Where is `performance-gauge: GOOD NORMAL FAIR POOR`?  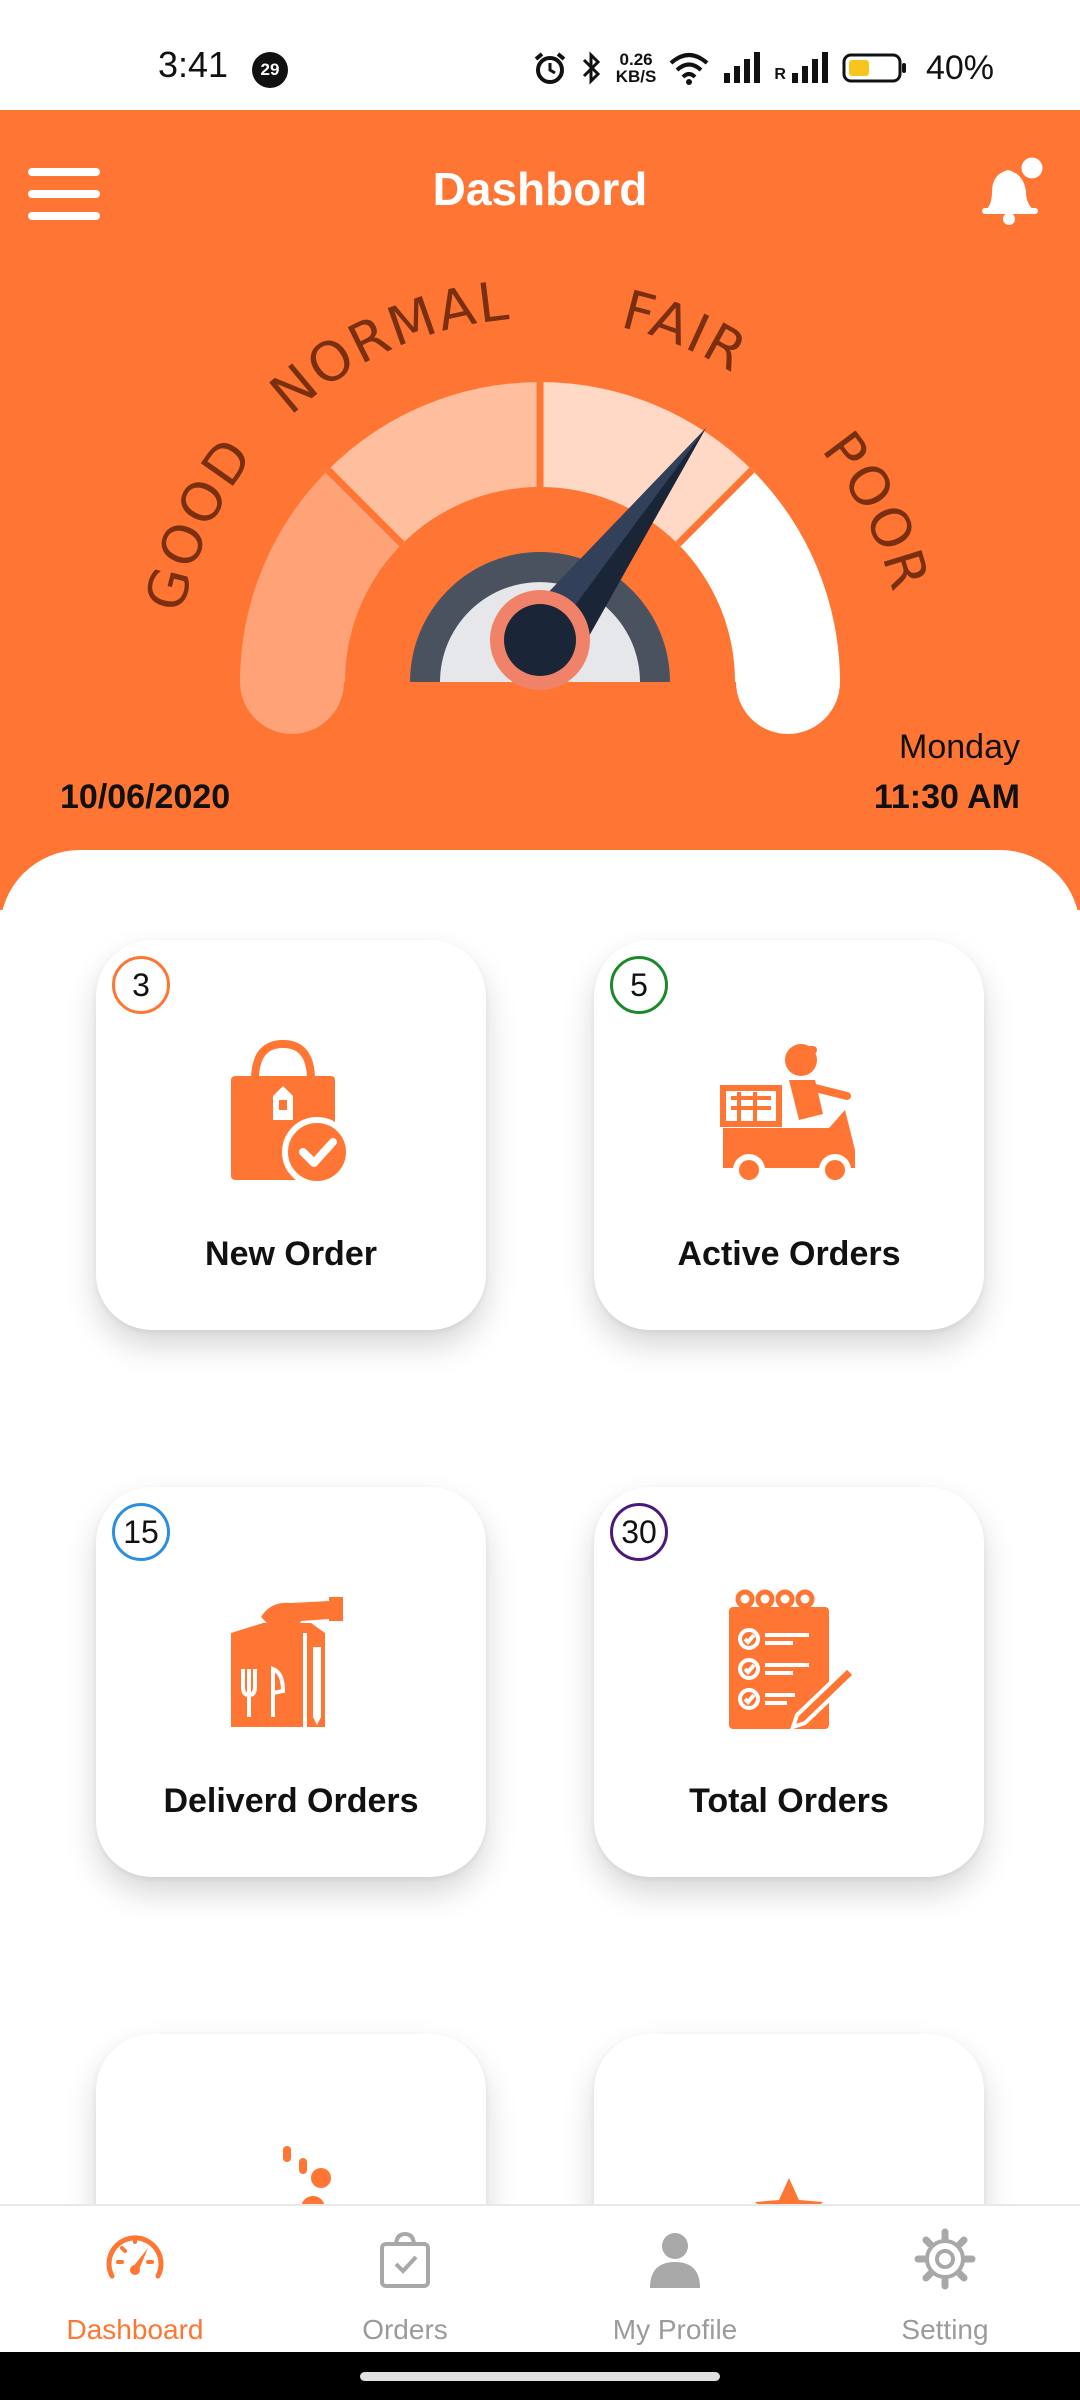 performance-gauge: GOOD NORMAL FAIR POOR is located at coordinates (537, 502).